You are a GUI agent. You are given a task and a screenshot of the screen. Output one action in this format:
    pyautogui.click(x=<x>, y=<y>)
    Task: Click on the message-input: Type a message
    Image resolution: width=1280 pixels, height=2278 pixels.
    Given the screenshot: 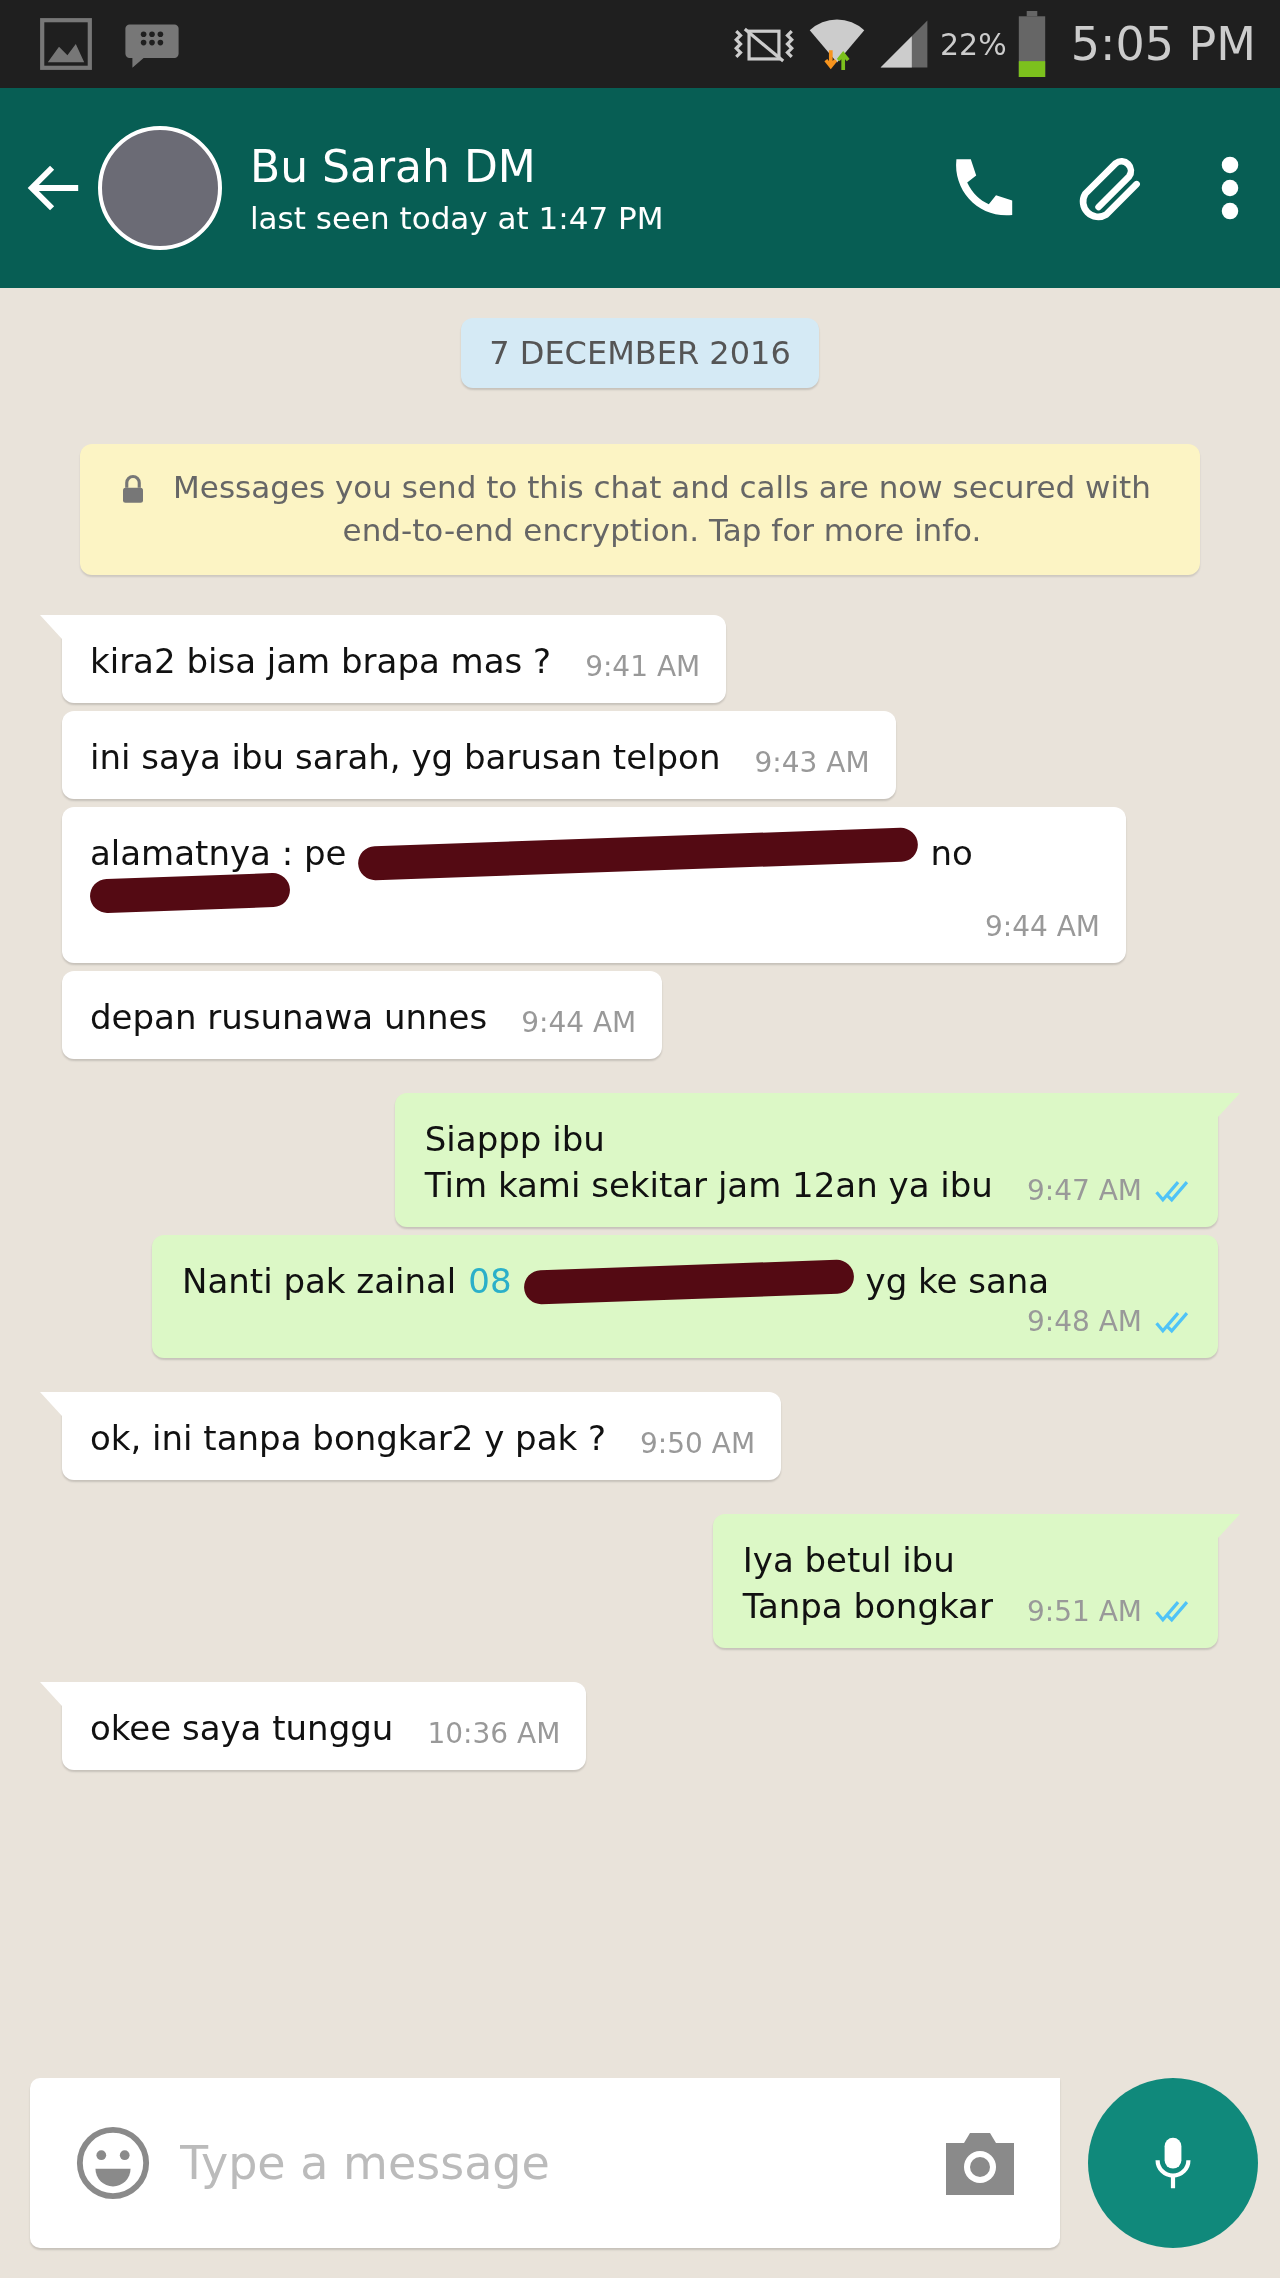 What is the action you would take?
    pyautogui.click(x=546, y=2163)
    